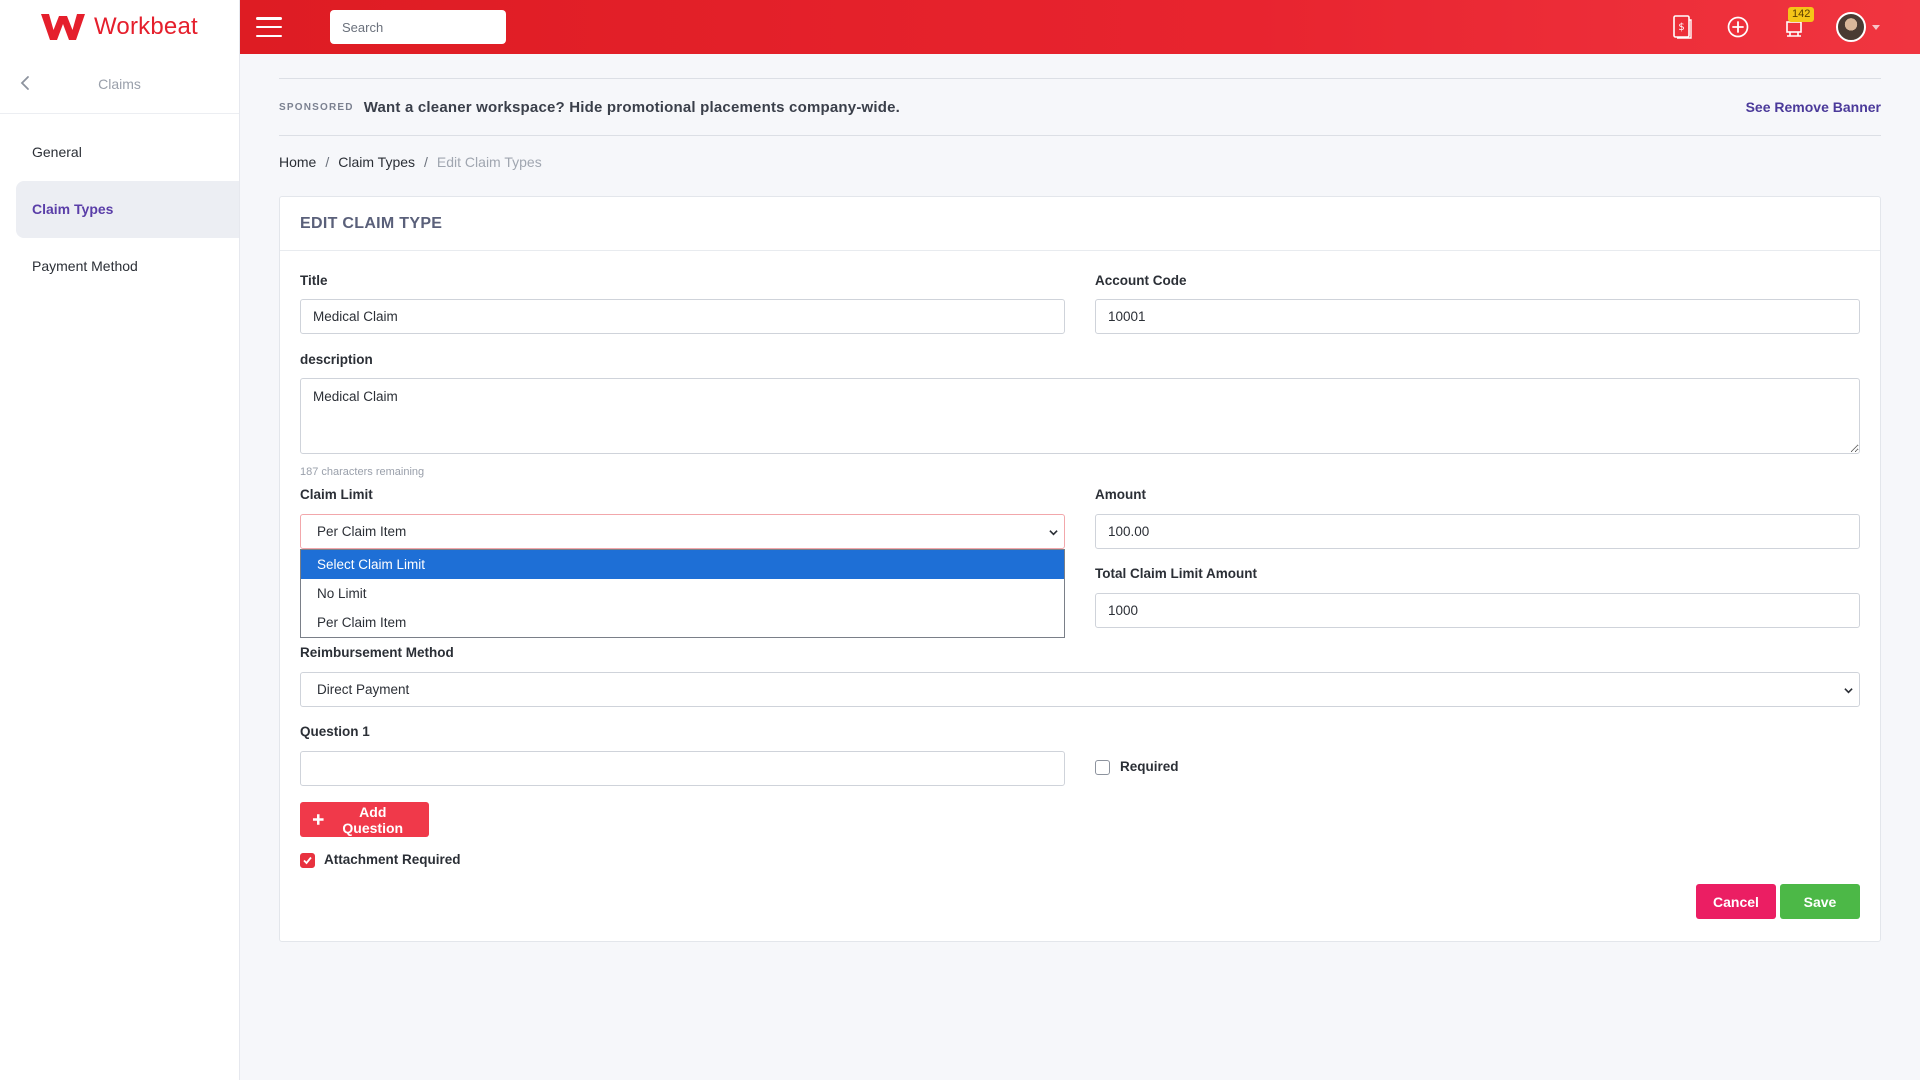 This screenshot has width=1920, height=1080. I want to click on reimbursement-selected: Direct Payment, so click(363, 689).